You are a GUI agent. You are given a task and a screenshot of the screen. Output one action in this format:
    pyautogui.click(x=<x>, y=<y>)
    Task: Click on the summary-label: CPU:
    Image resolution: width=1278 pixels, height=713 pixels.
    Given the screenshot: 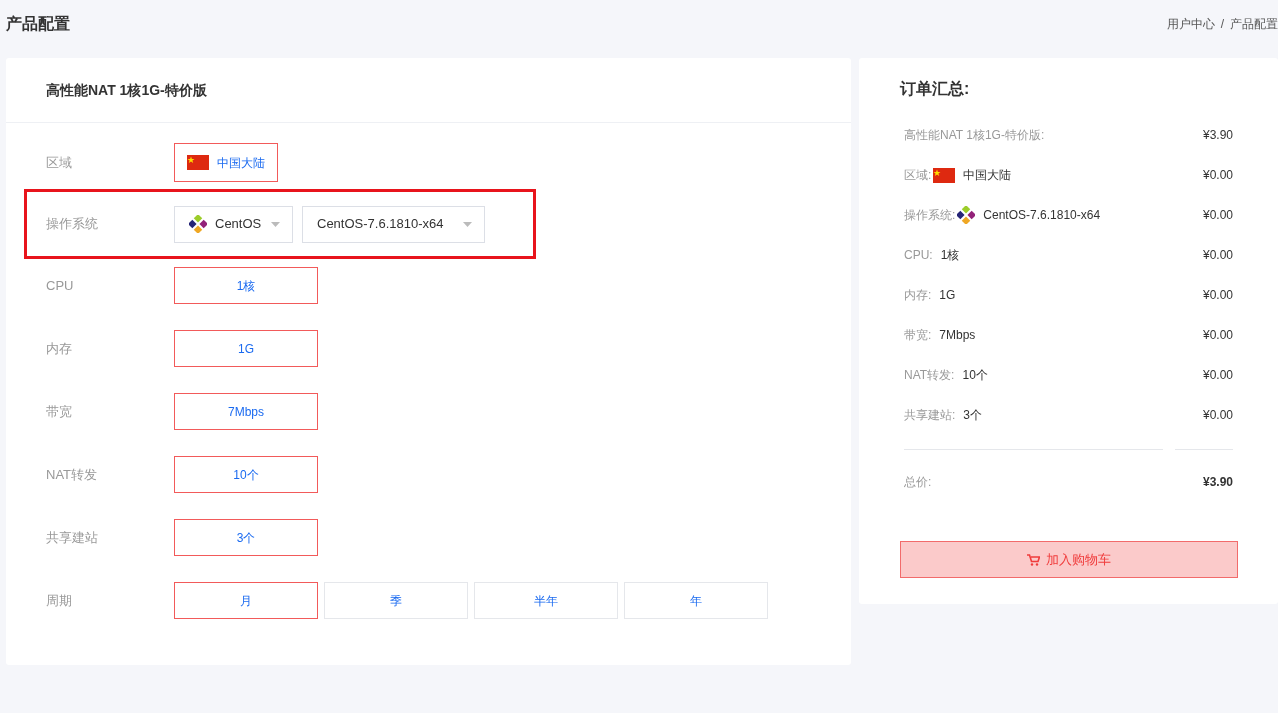 What is the action you would take?
    pyautogui.click(x=918, y=255)
    